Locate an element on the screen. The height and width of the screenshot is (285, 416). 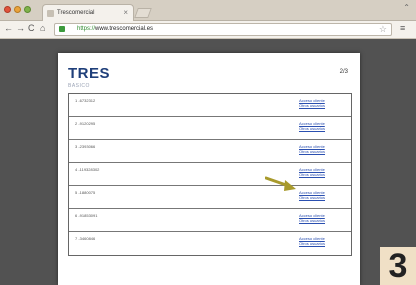
new-tab-button is located at coordinates (143, 13).